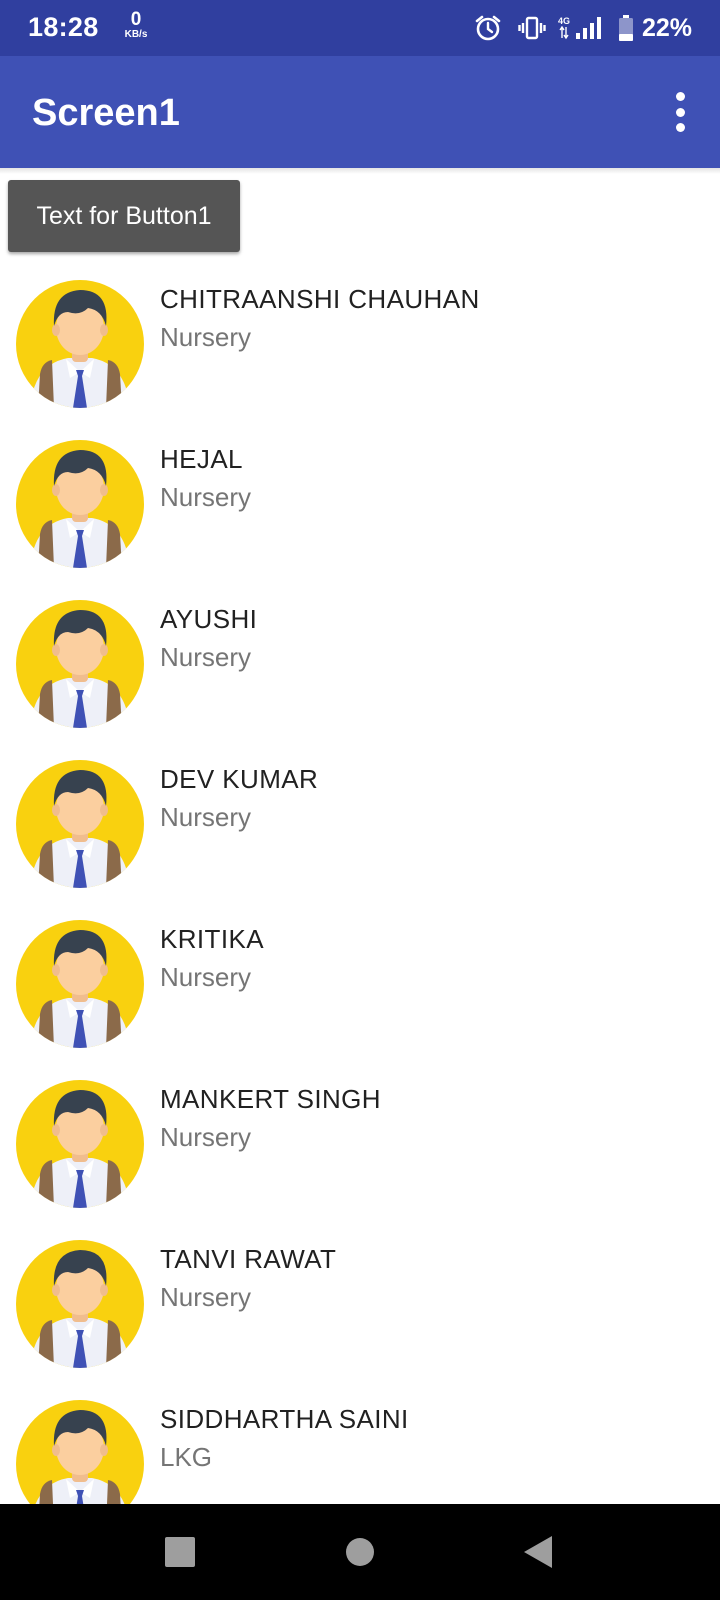  Describe the element at coordinates (124, 216) in the screenshot. I see `button1: Text for Button1` at that location.